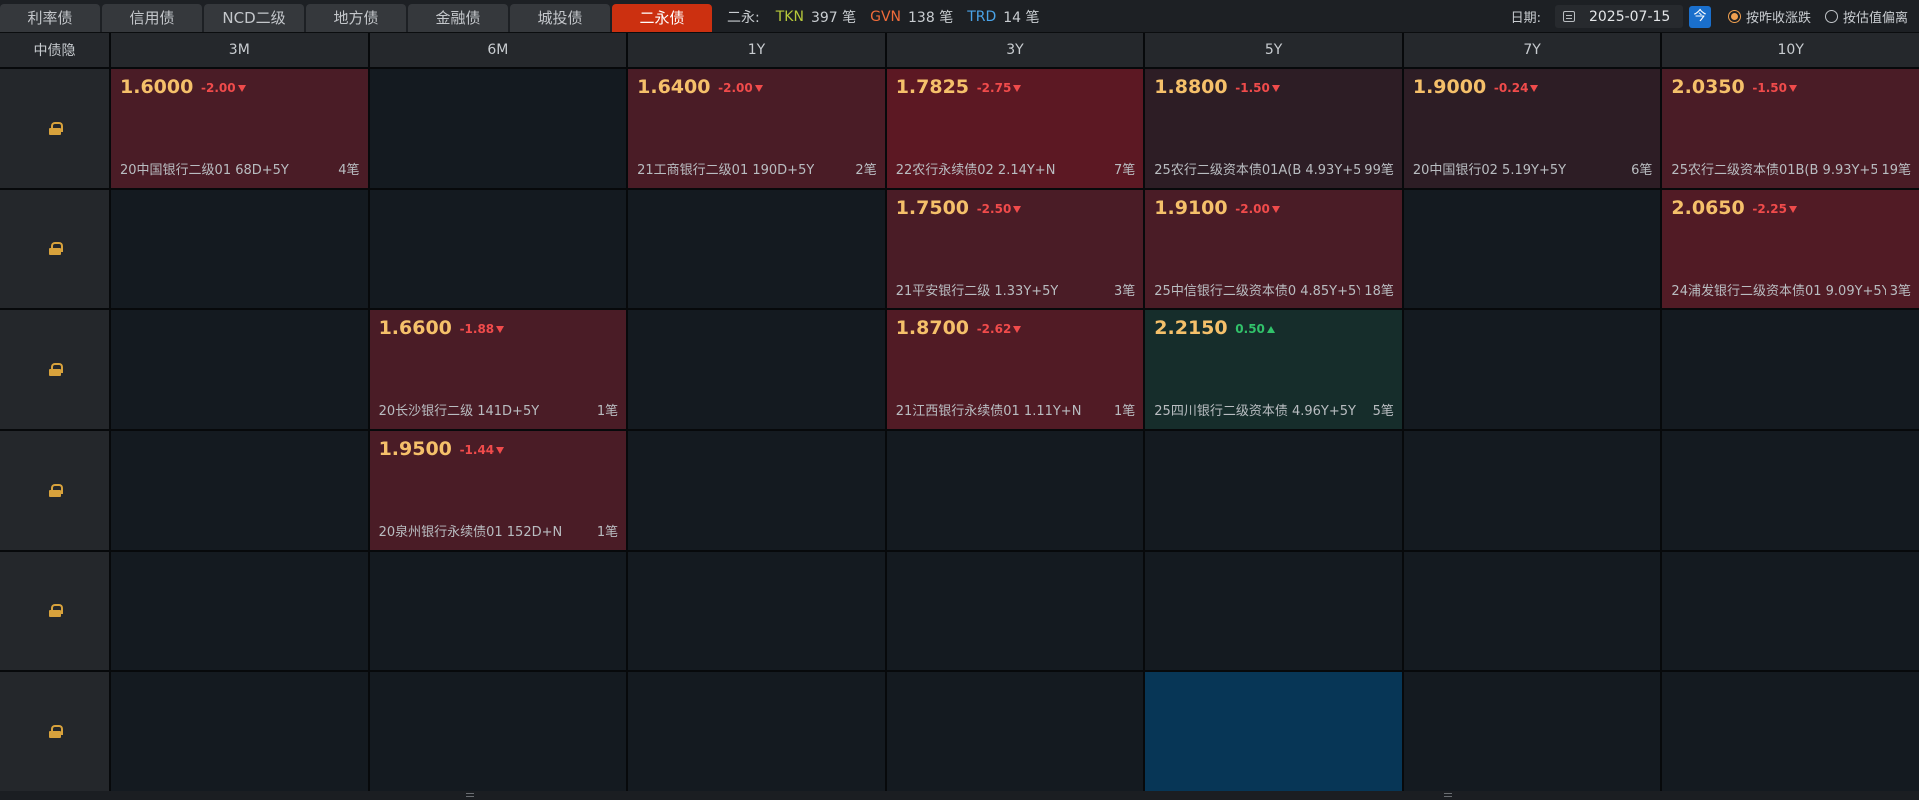  Describe the element at coordinates (498, 369) in the screenshot. I see `quote-cell: 1.6600 -1.88 20长沙银行二级 141D+5Y 1笔` at that location.